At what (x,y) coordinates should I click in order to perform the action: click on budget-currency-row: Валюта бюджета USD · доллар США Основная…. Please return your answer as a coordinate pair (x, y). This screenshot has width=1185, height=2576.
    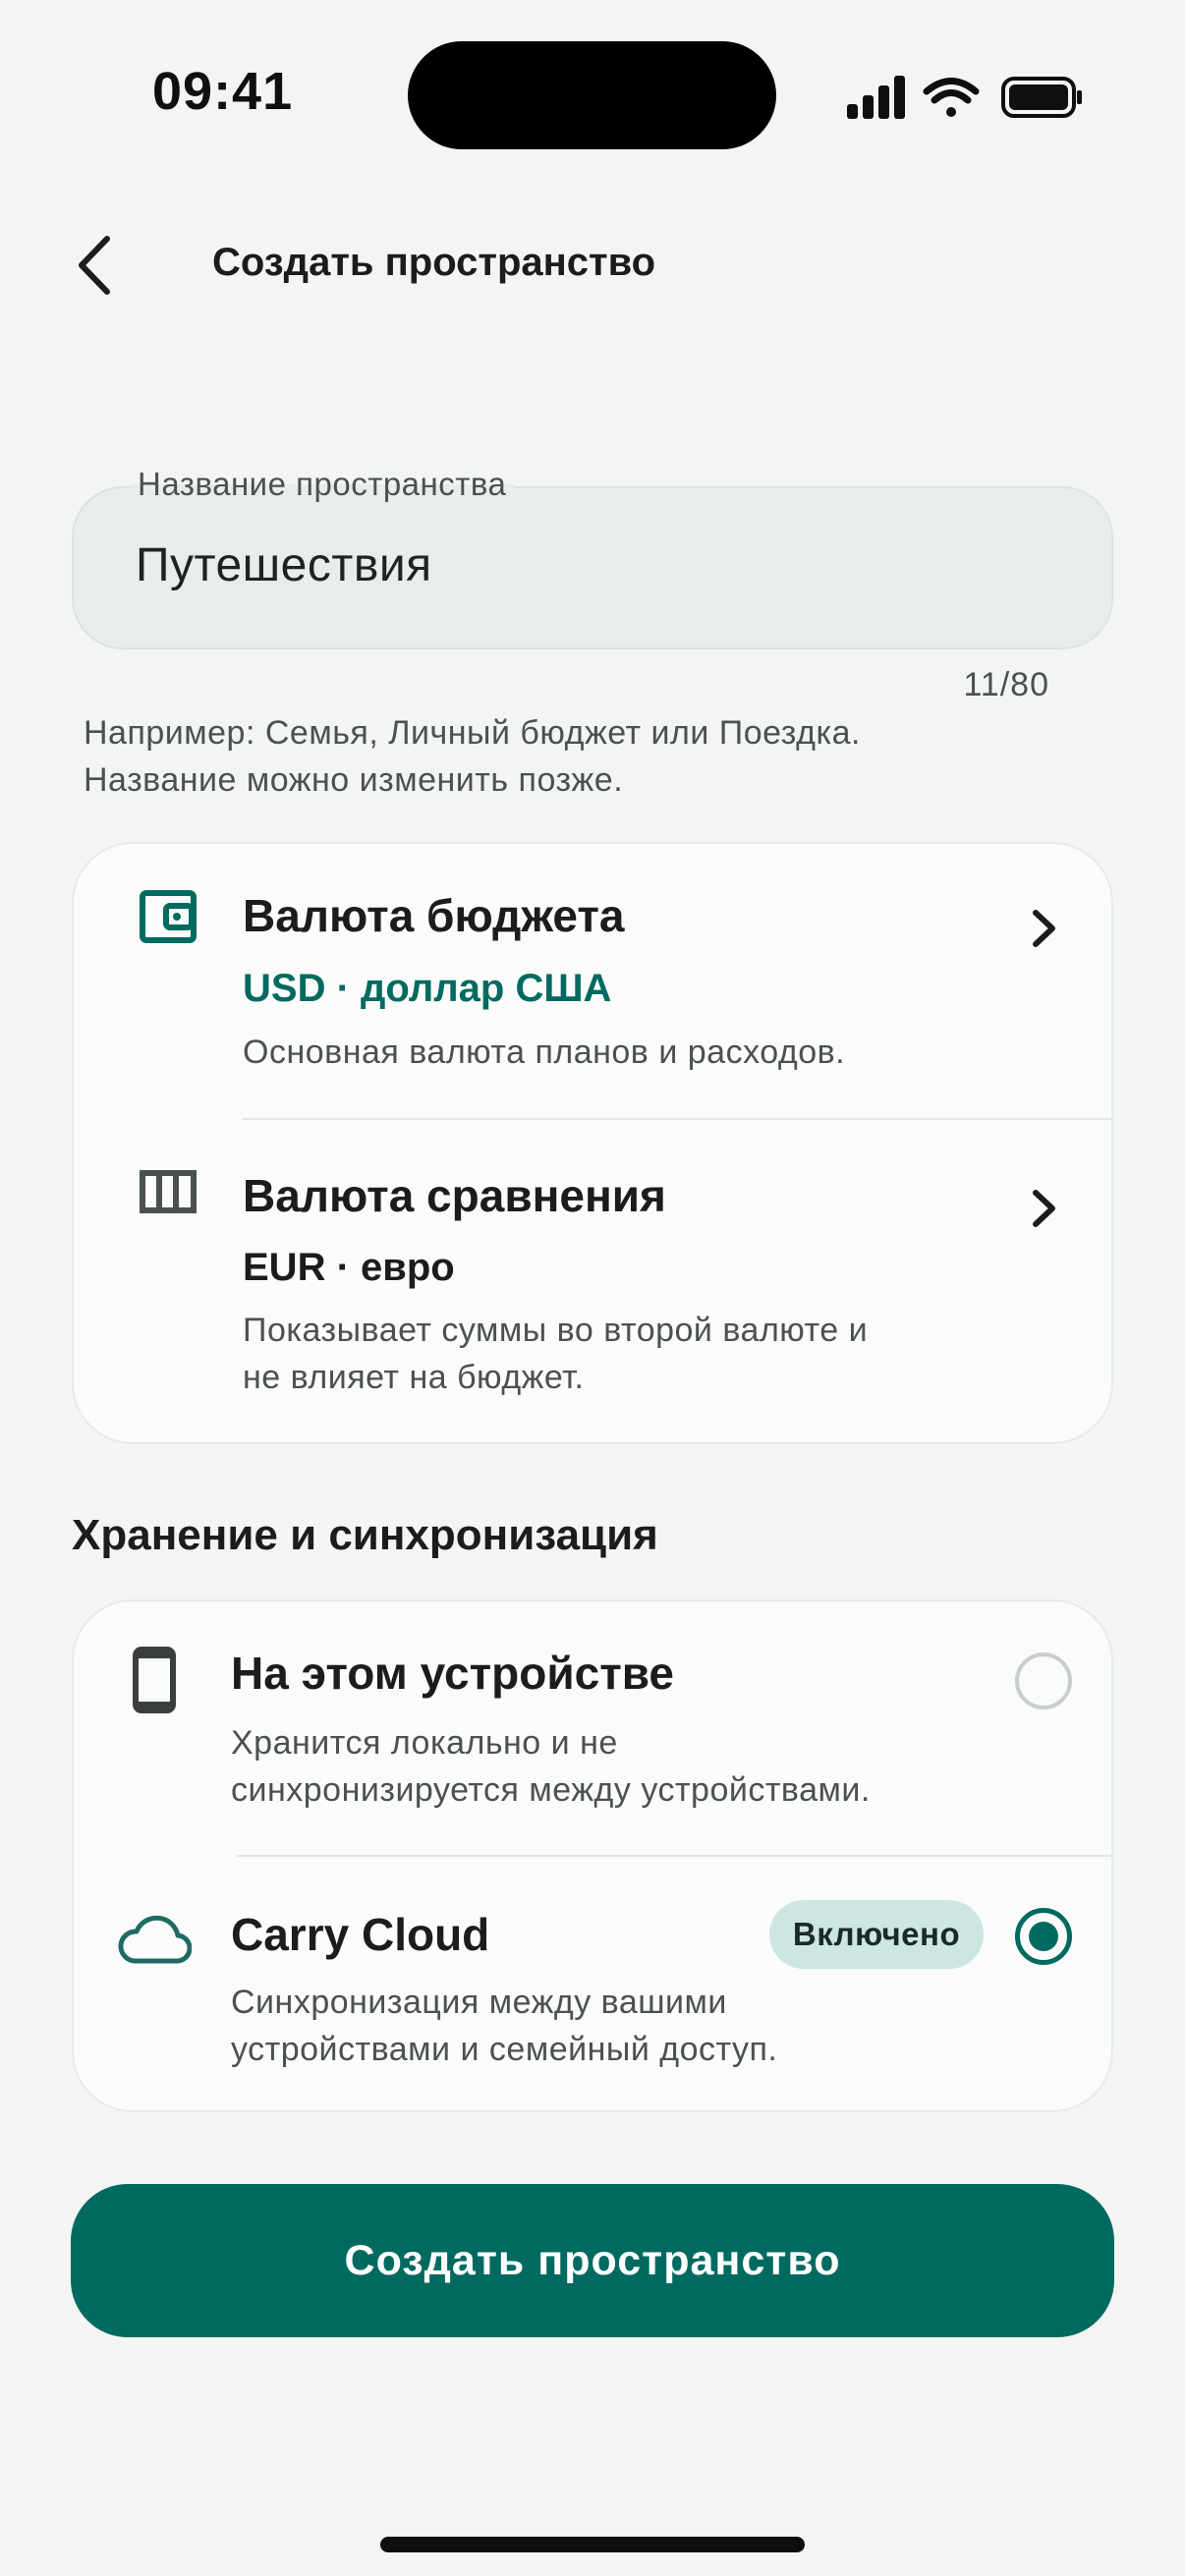
    Looking at the image, I should click on (592, 981).